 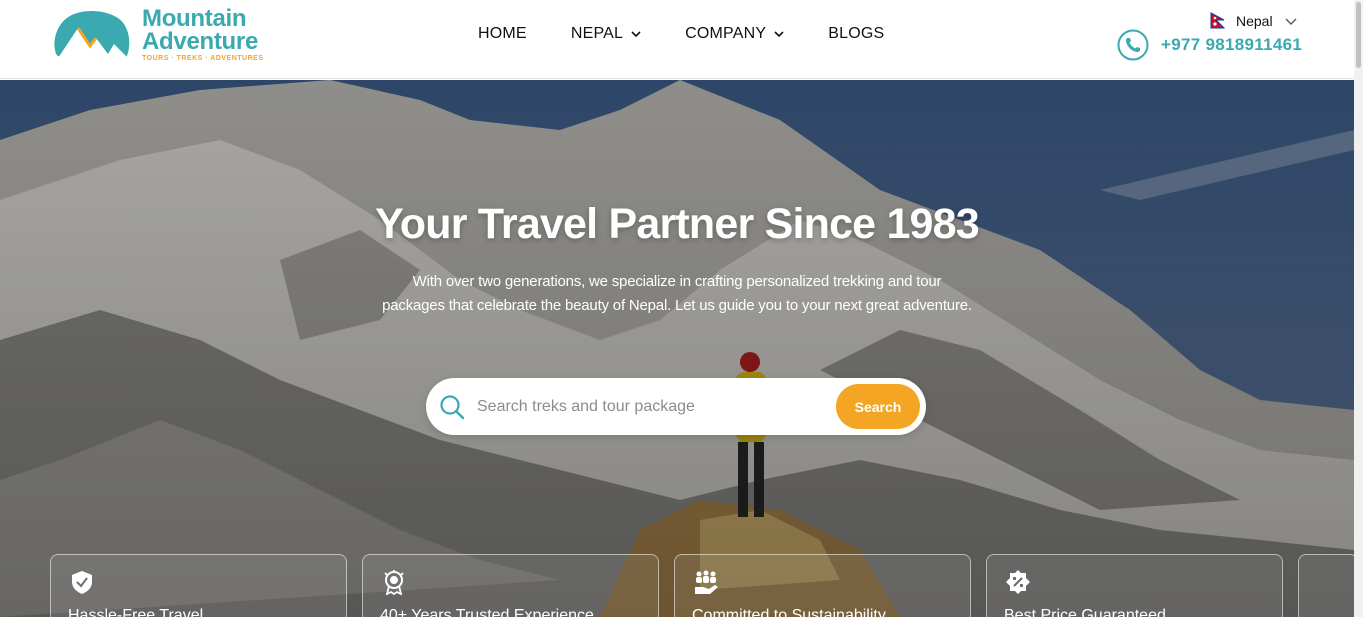 I want to click on brand-name-line2: Adventure, so click(x=200, y=41).